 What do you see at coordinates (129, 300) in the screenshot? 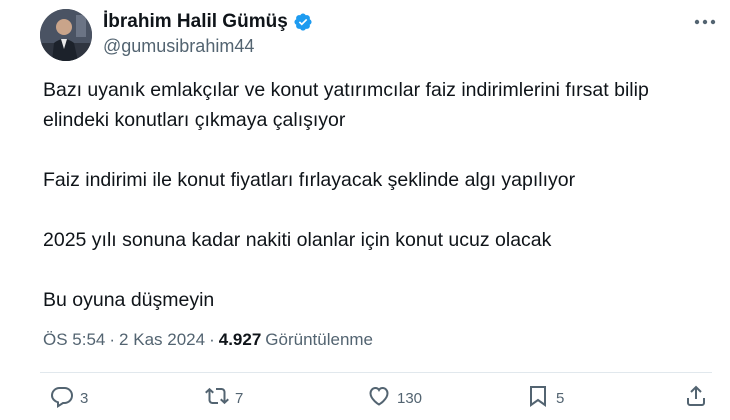
I see `tweet-paragraph: Bu oyuna düşmeyin` at bounding box center [129, 300].